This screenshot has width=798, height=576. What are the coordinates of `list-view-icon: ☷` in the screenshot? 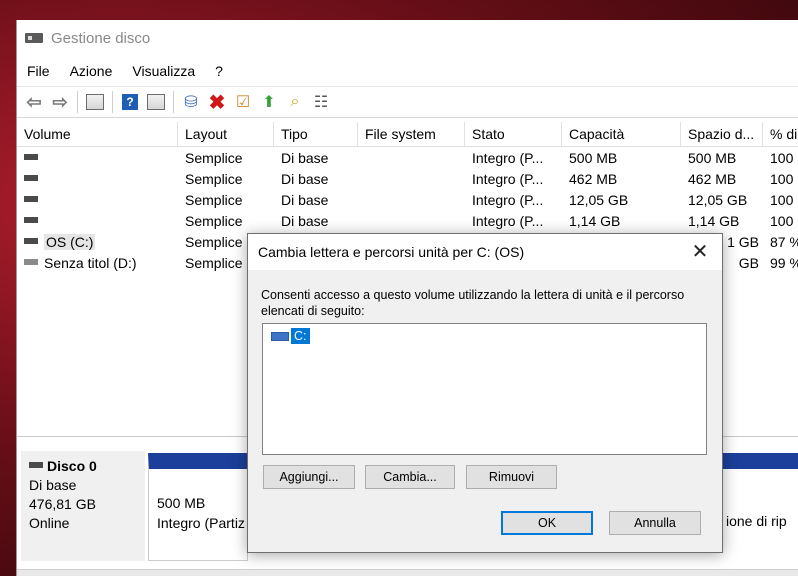 It's located at (321, 102).